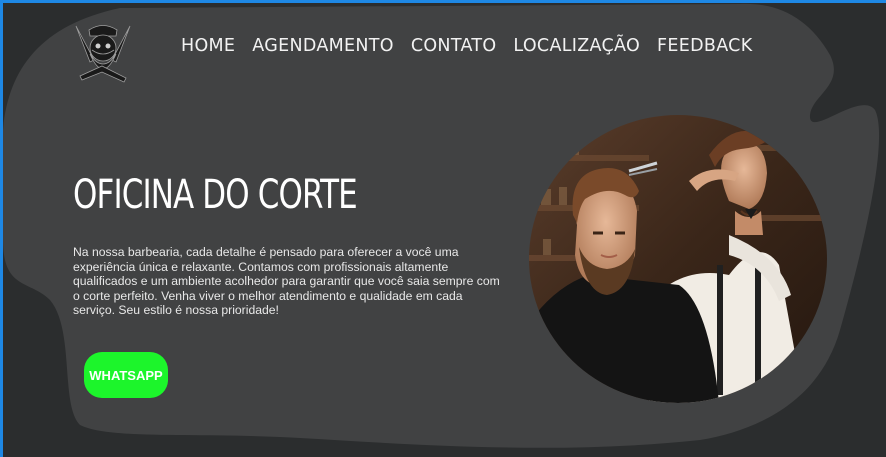  Describe the element at coordinates (103, 54) in the screenshot. I see `barber-skull-logo-icon` at that location.